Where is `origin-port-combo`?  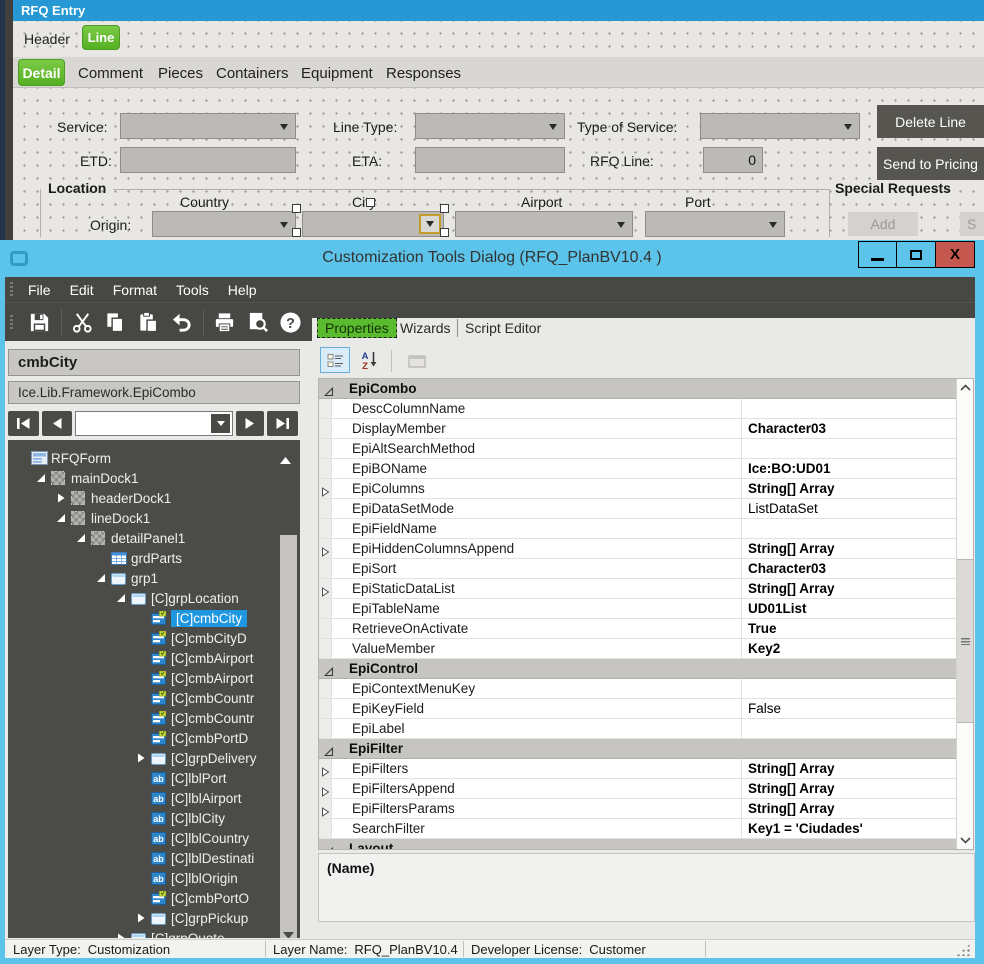
origin-port-combo is located at coordinates (715, 224).